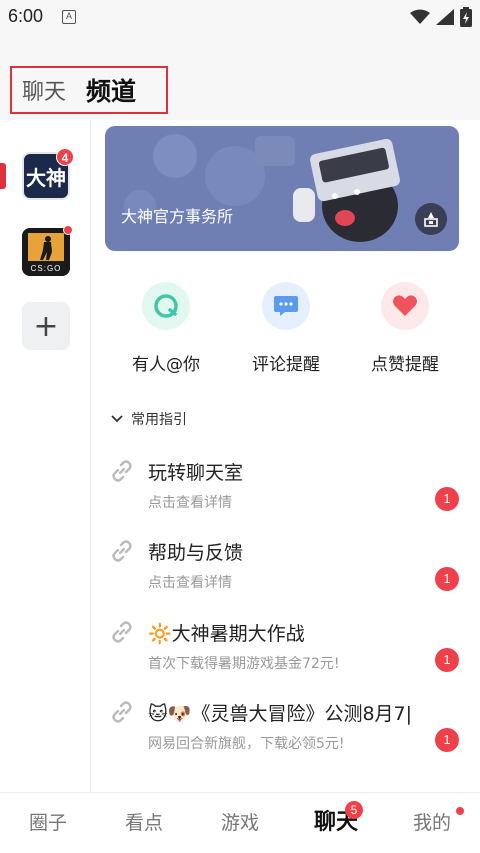 The width and height of the screenshot is (480, 853). What do you see at coordinates (286, 306) in the screenshot?
I see `comment-icon` at bounding box center [286, 306].